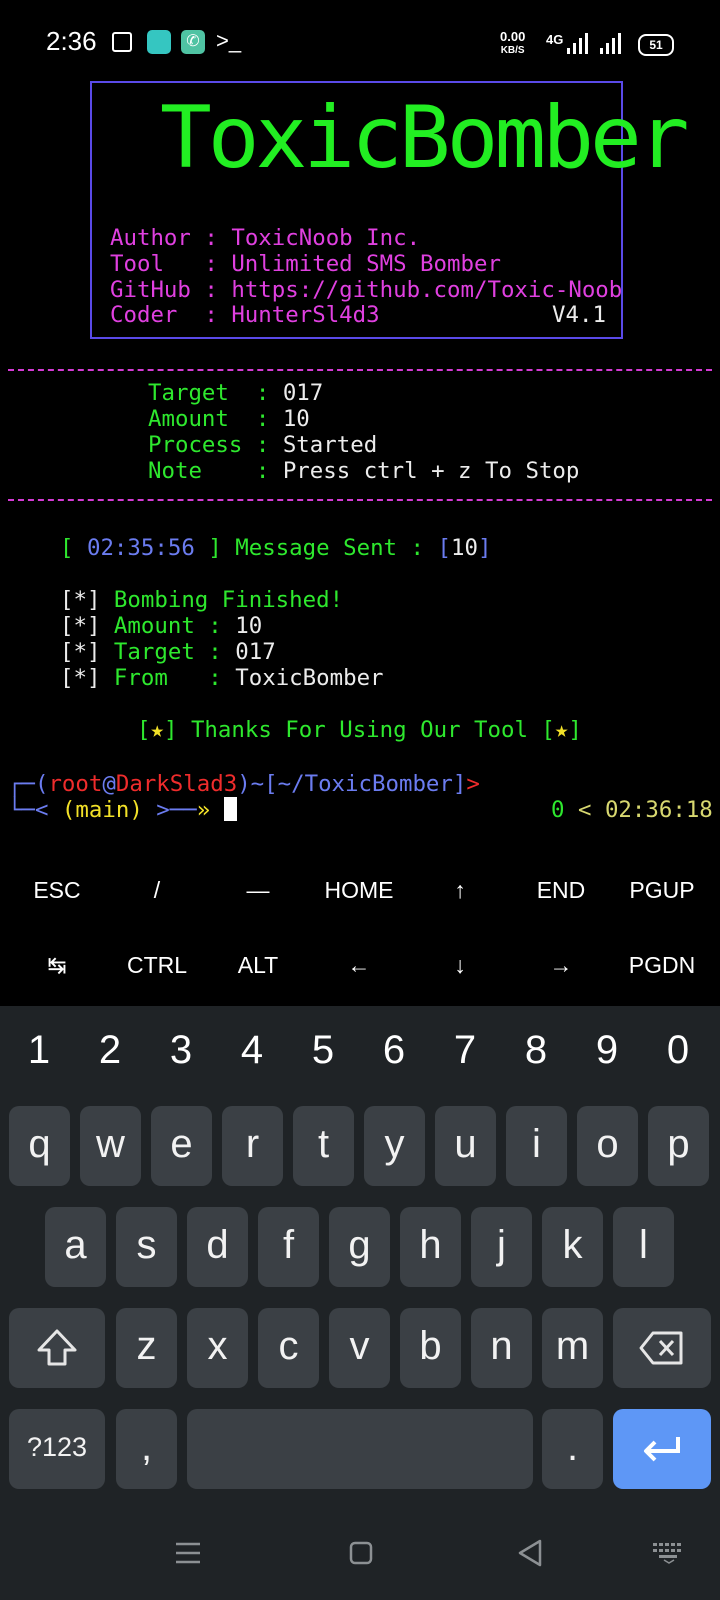  What do you see at coordinates (39, 1146) in the screenshot?
I see `key-q: q` at bounding box center [39, 1146].